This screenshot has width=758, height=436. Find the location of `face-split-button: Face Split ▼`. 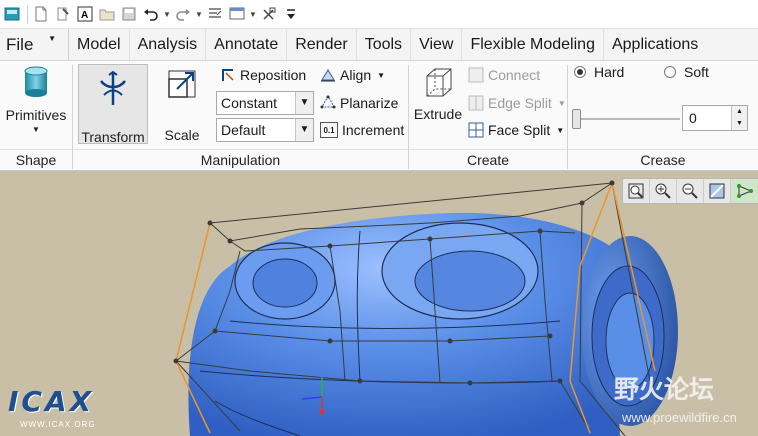

face-split-button: Face Split ▼ is located at coordinates (516, 130).